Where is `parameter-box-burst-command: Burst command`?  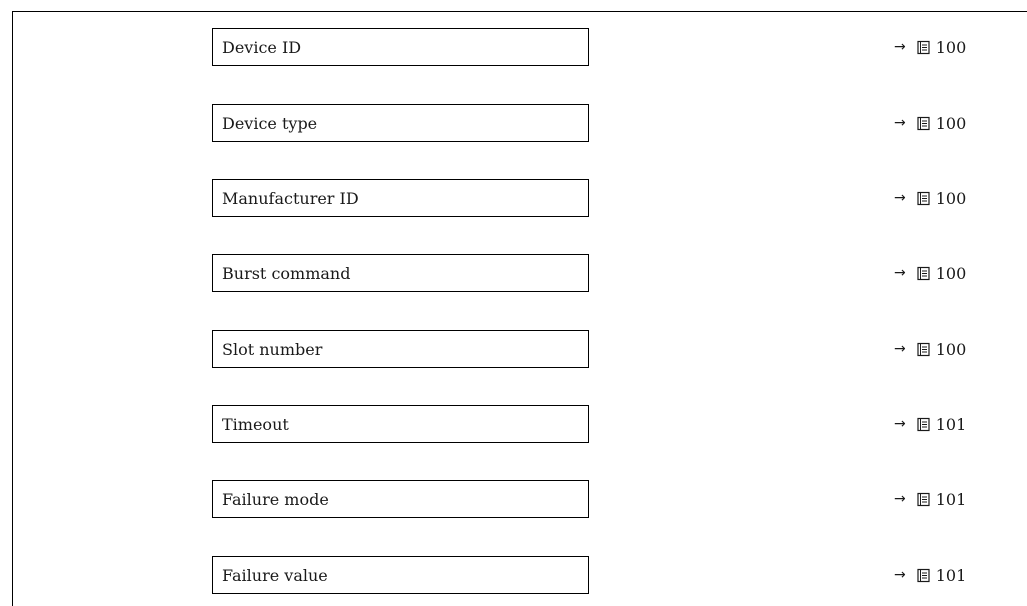
parameter-box-burst-command: Burst command is located at coordinates (400, 273).